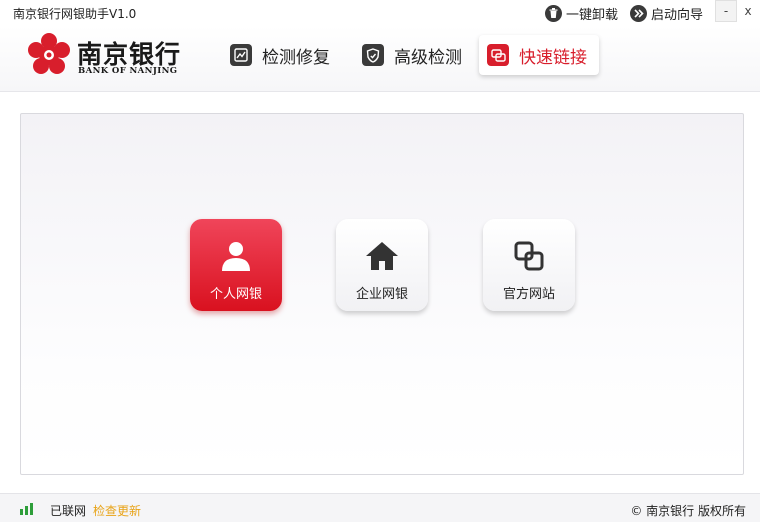 The height and width of the screenshot is (522, 760). What do you see at coordinates (68, 511) in the screenshot?
I see `network-status: 已联网` at bounding box center [68, 511].